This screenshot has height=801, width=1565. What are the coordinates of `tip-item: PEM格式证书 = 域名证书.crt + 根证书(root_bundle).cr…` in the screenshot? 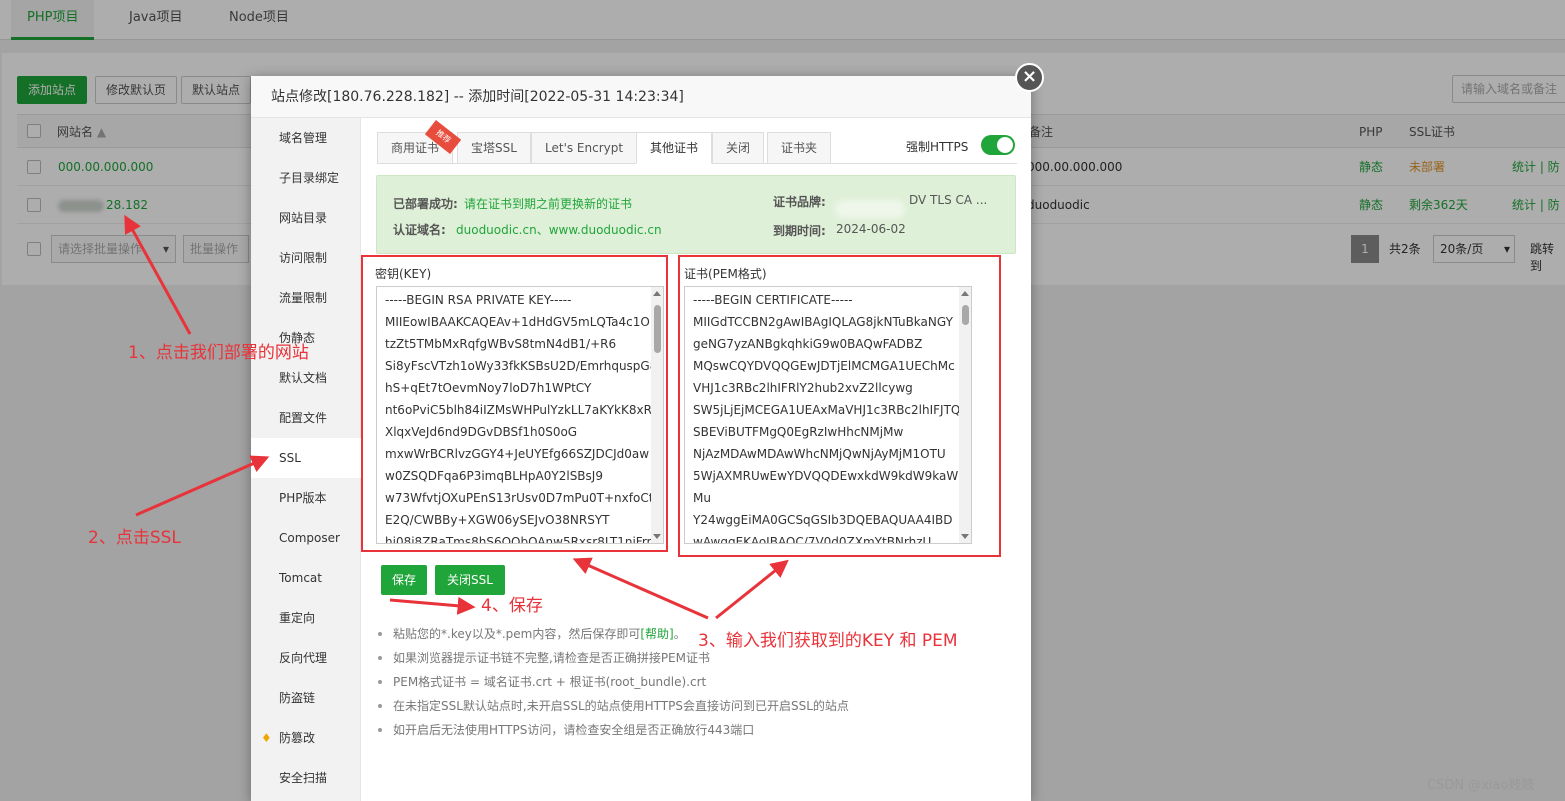 It's located at (695, 682).